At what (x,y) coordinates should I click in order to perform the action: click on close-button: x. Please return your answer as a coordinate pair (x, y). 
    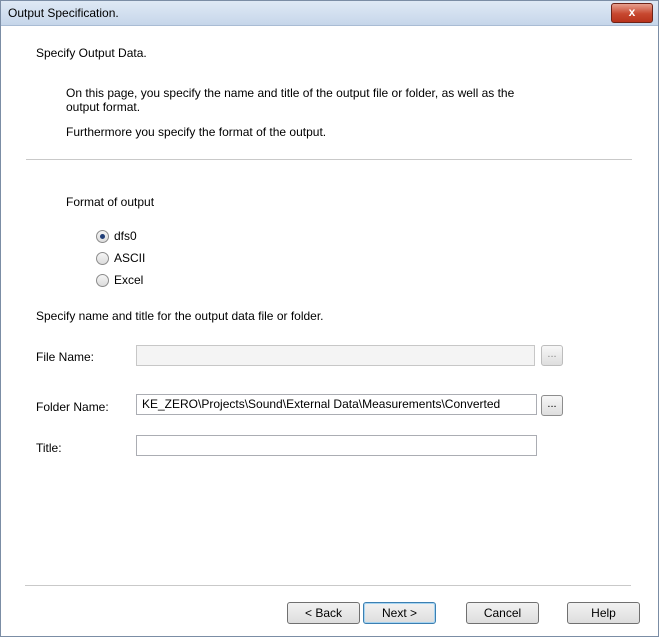
    Looking at the image, I should click on (632, 13).